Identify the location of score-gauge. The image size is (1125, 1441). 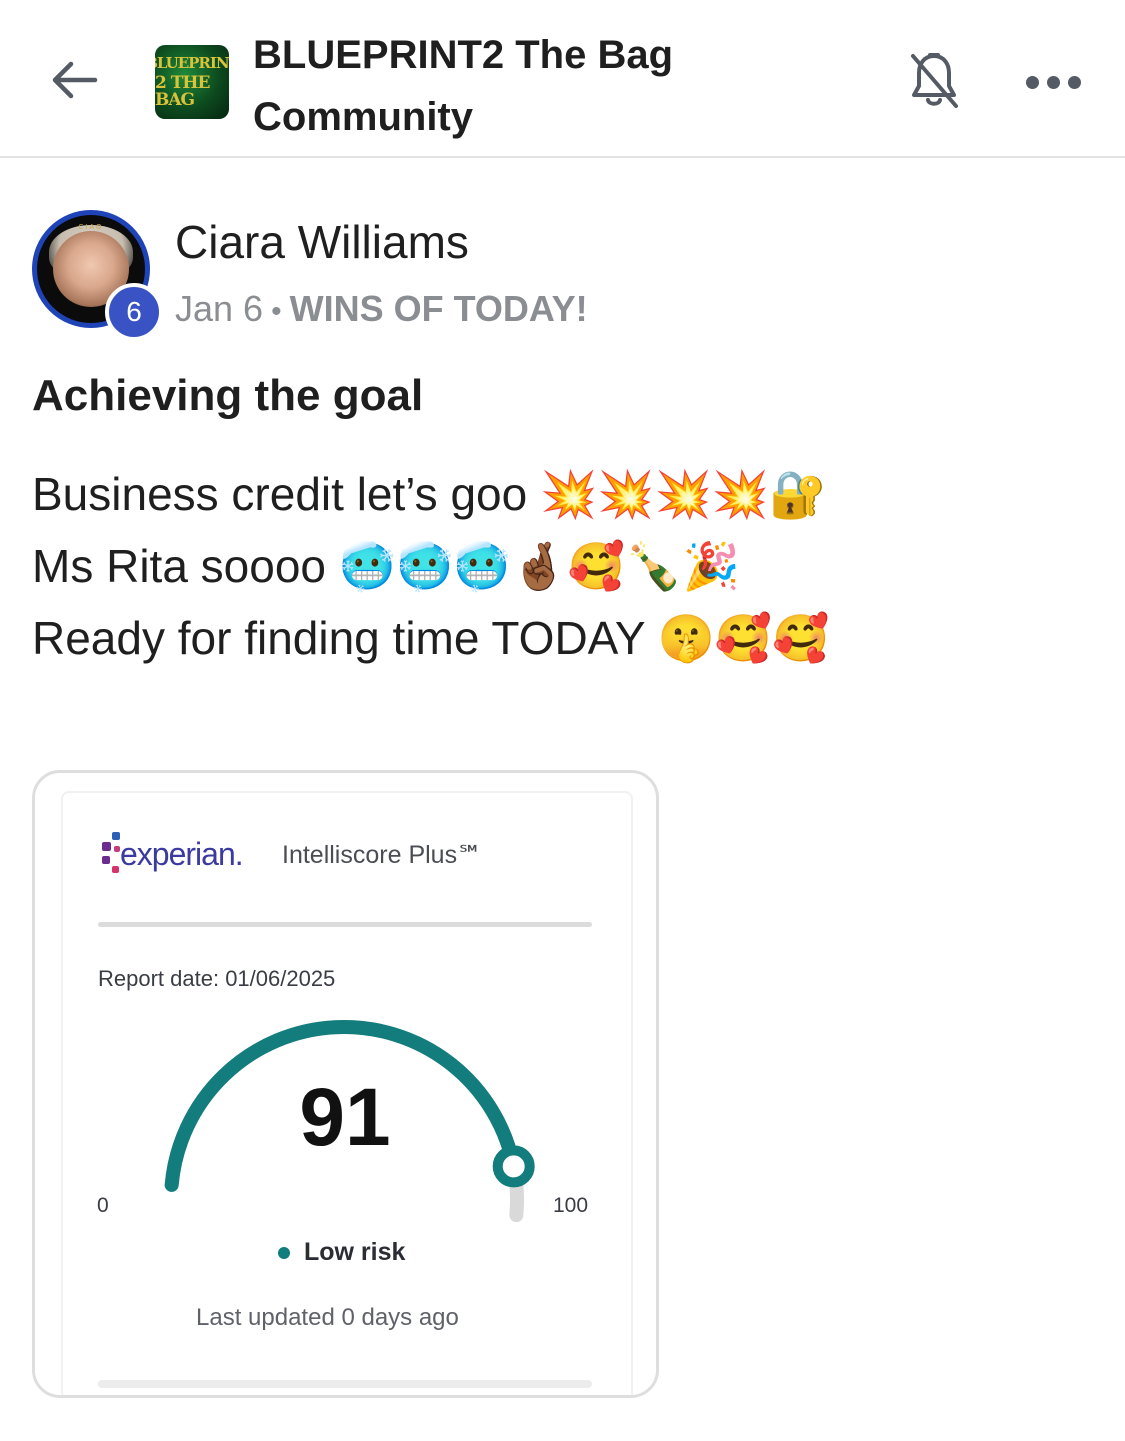
(349, 1121).